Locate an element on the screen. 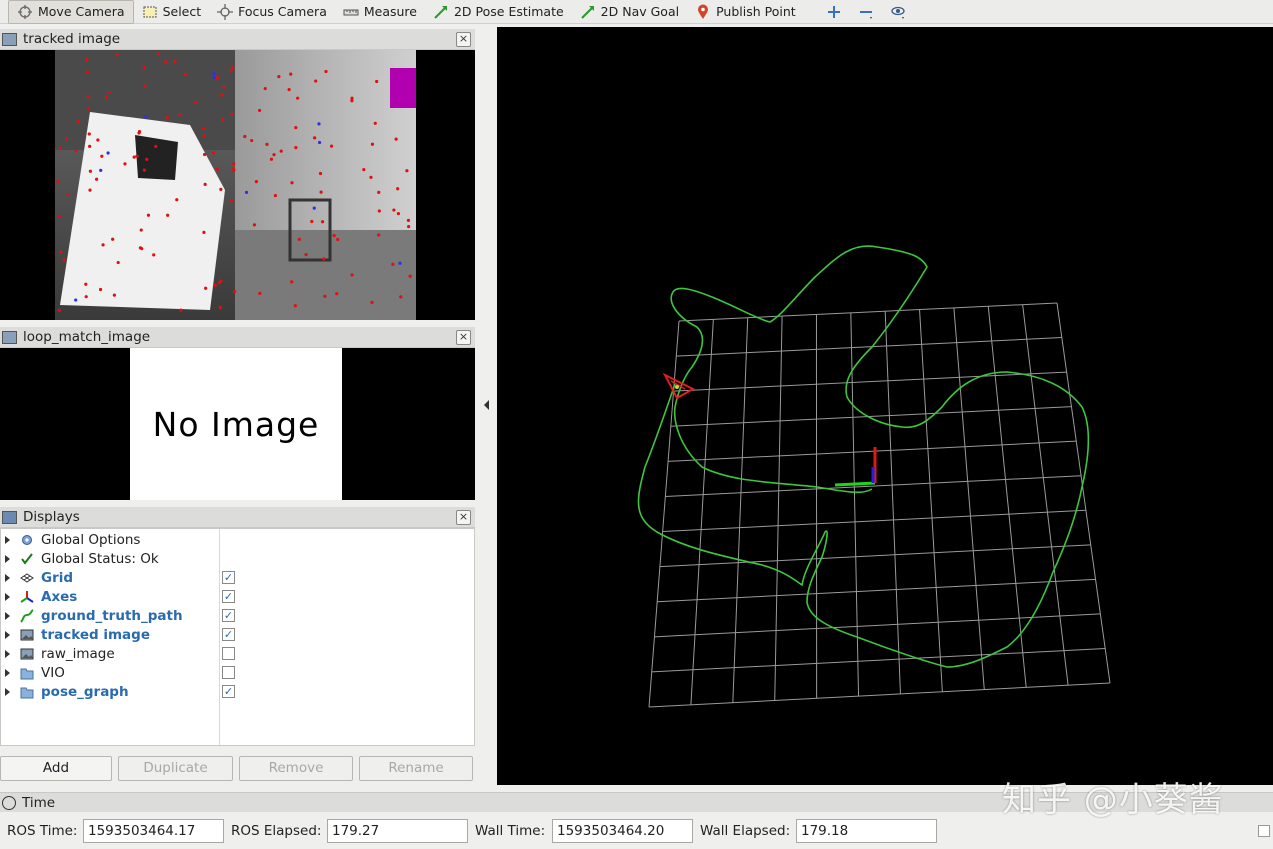 This screenshot has height=849, width=1273. measure-tool: Measure is located at coordinates (380, 12).